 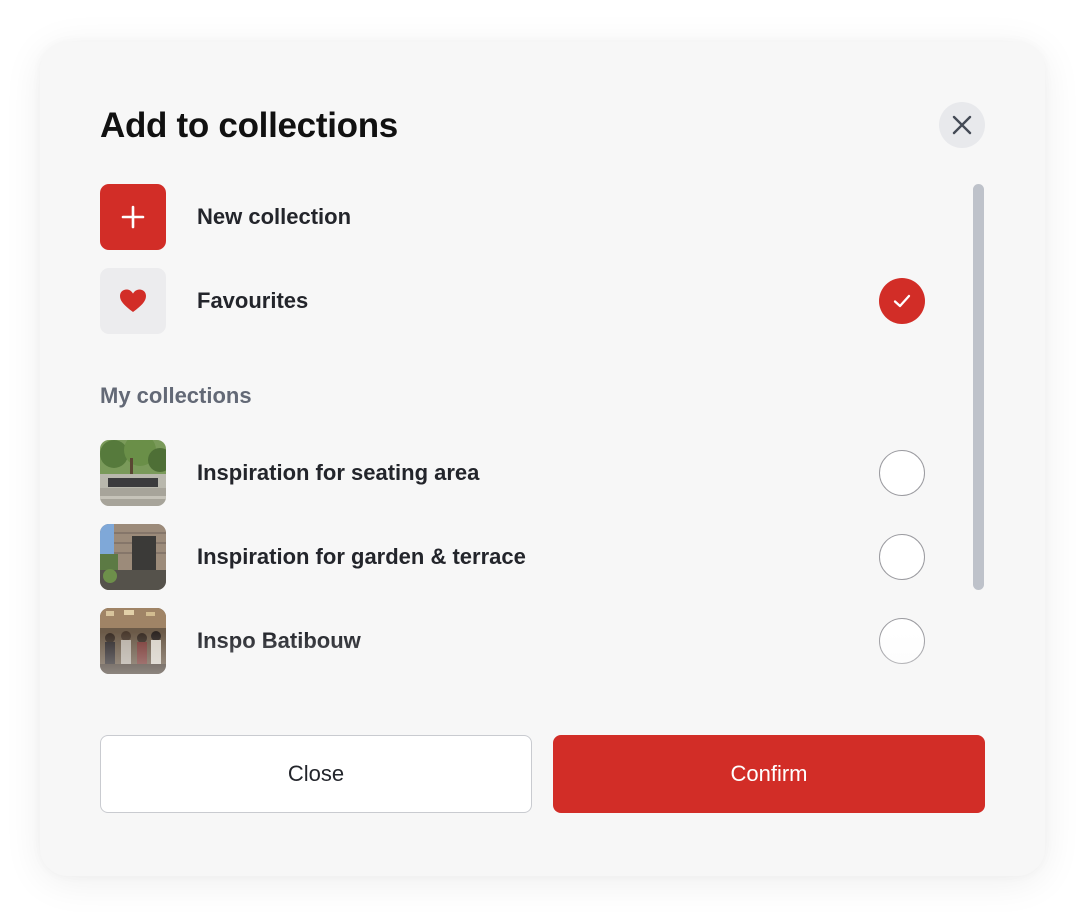 I want to click on close-icon, so click(x=962, y=125).